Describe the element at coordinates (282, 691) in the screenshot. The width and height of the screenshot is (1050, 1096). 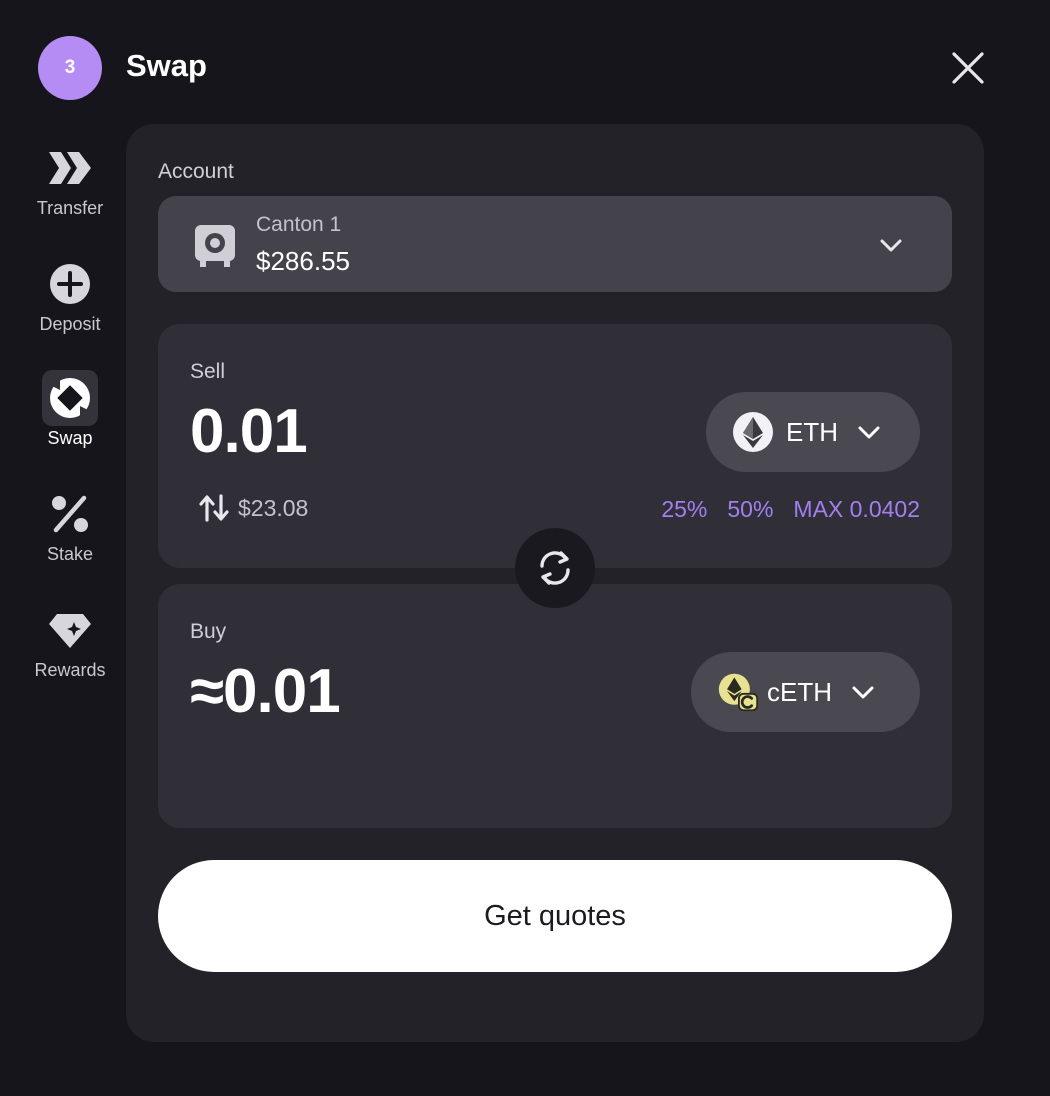
I see `buy-amount-value: 0.01` at that location.